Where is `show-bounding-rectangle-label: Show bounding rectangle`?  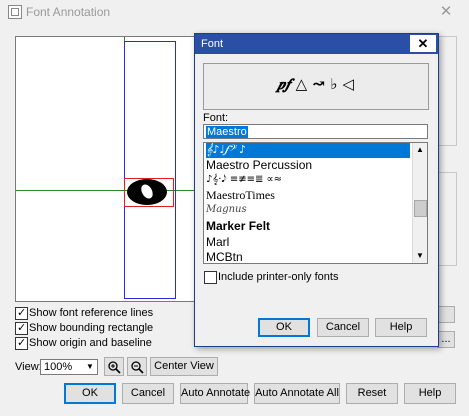 show-bounding-rectangle-label: Show bounding rectangle is located at coordinates (91, 328).